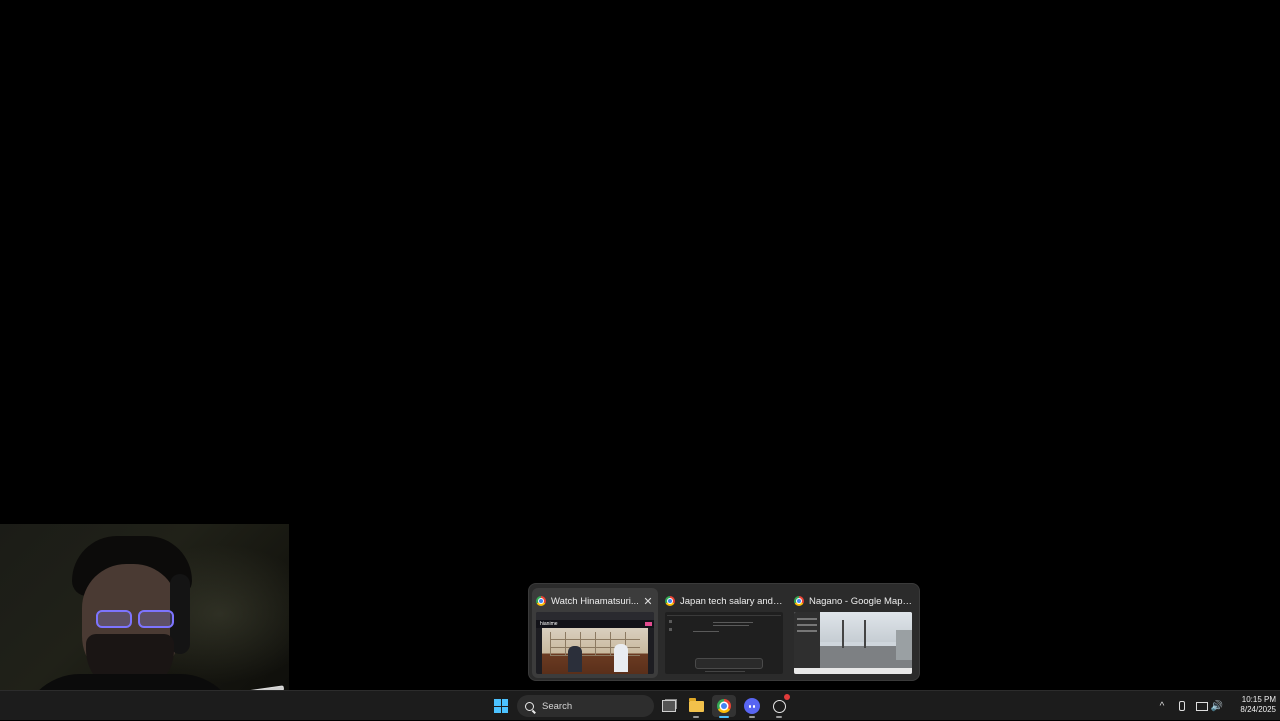 This screenshot has height=721, width=1280. I want to click on app-taskbar-button, so click(779, 706).